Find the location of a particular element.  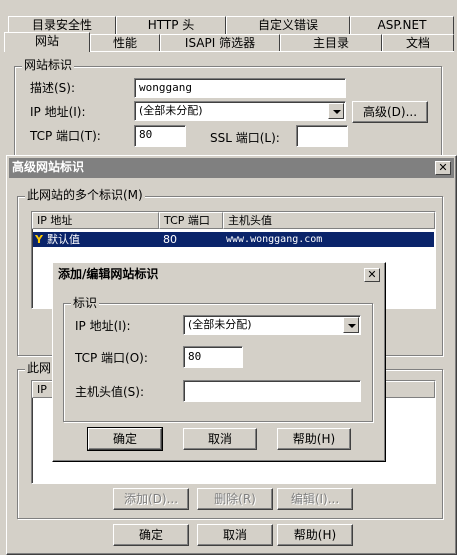

column-header-port: TCP 端口 is located at coordinates (191, 220).